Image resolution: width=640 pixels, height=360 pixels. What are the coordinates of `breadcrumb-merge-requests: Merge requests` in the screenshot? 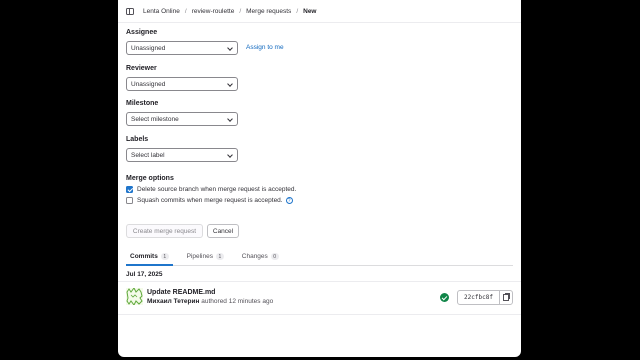 It's located at (268, 11).